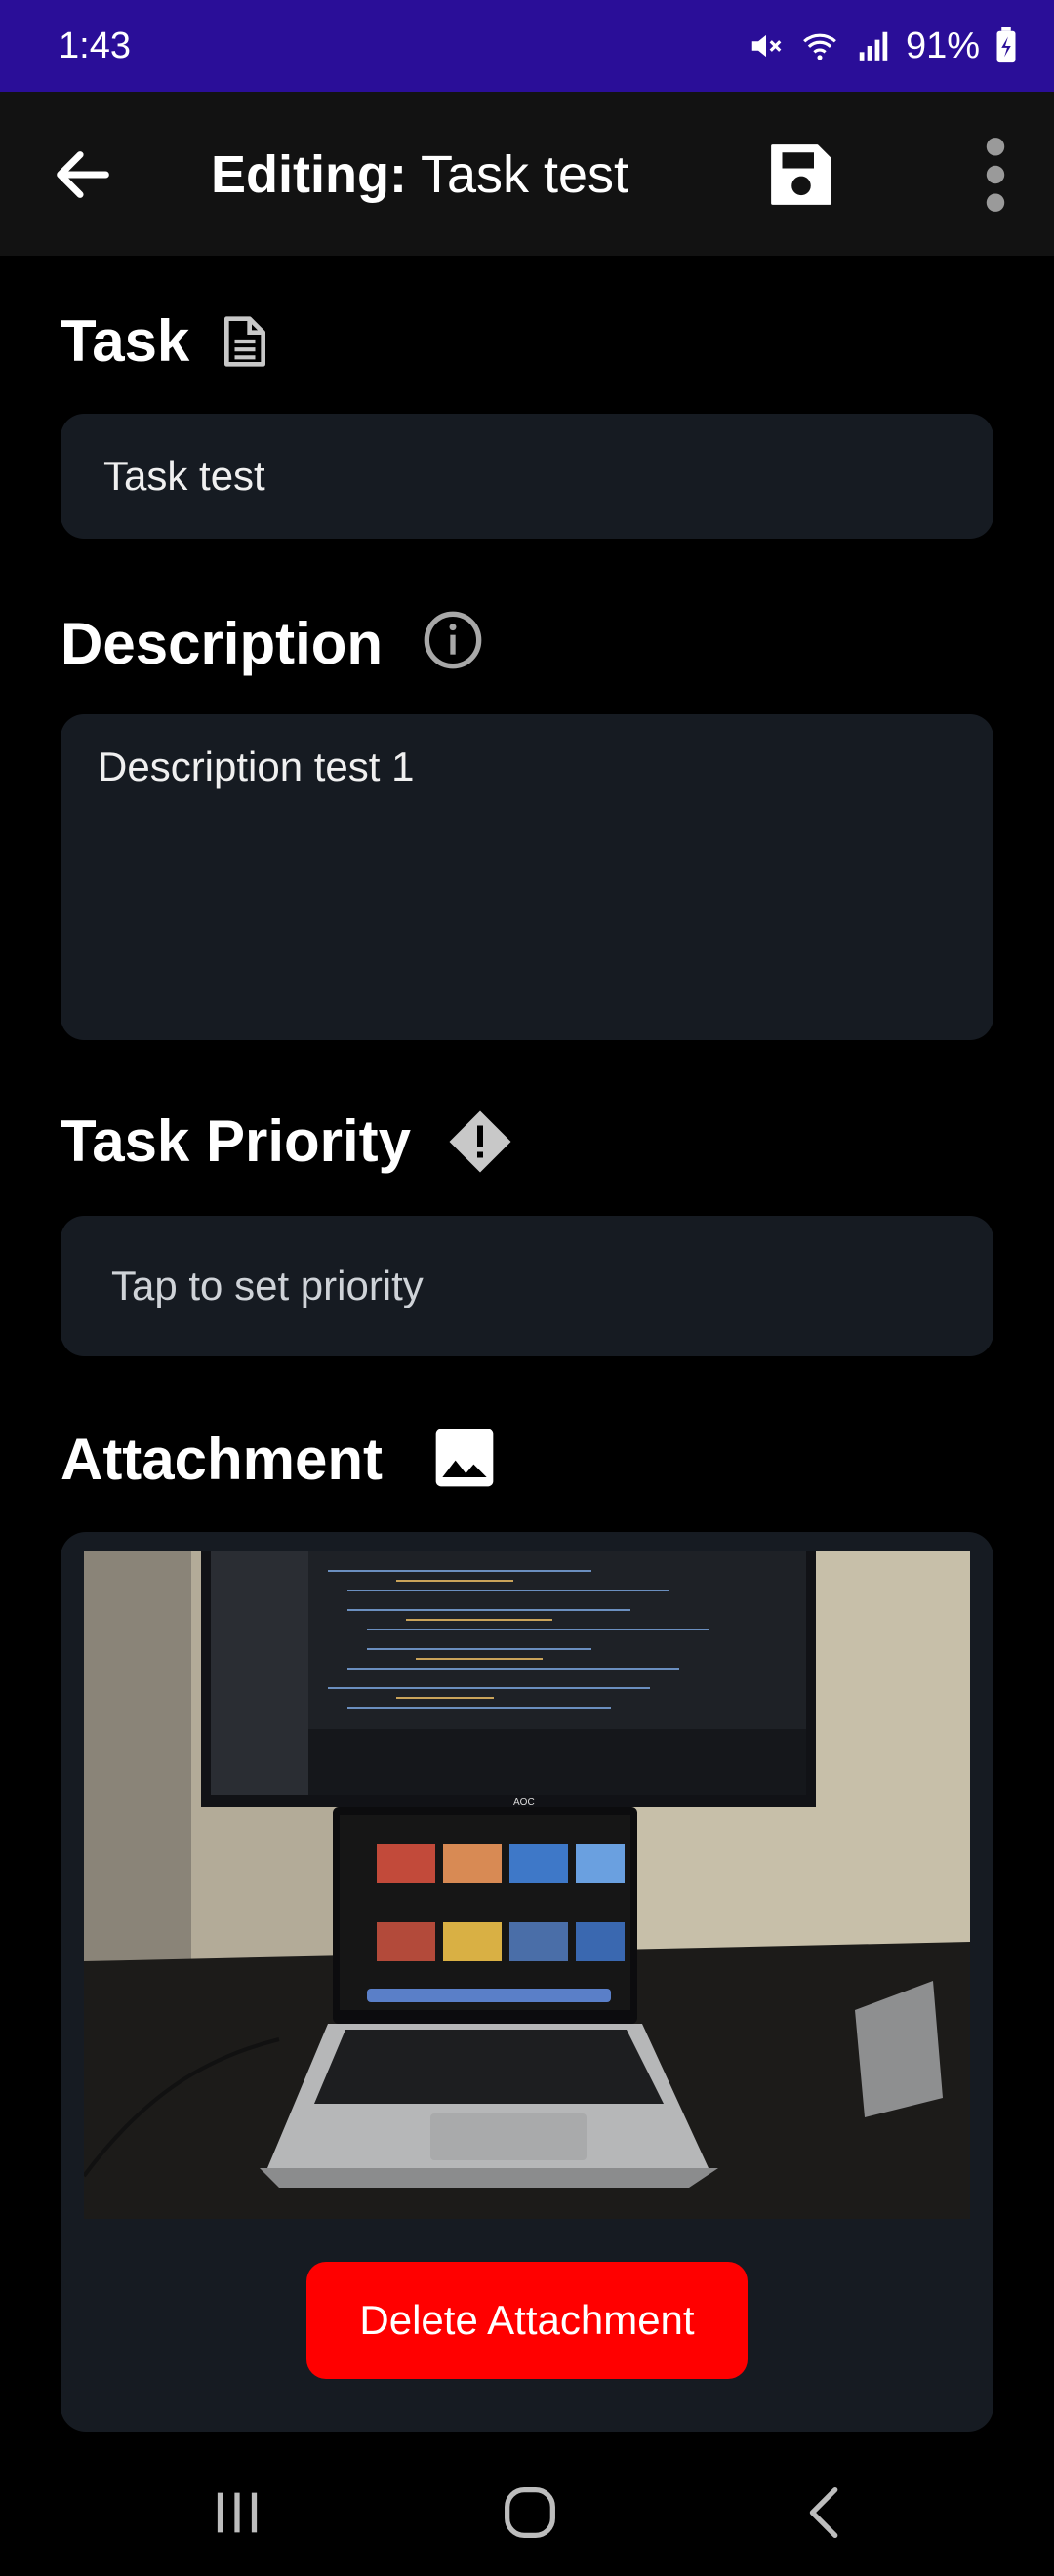  What do you see at coordinates (527, 2320) in the screenshot?
I see `delete-attachment-button: Delete Attachment` at bounding box center [527, 2320].